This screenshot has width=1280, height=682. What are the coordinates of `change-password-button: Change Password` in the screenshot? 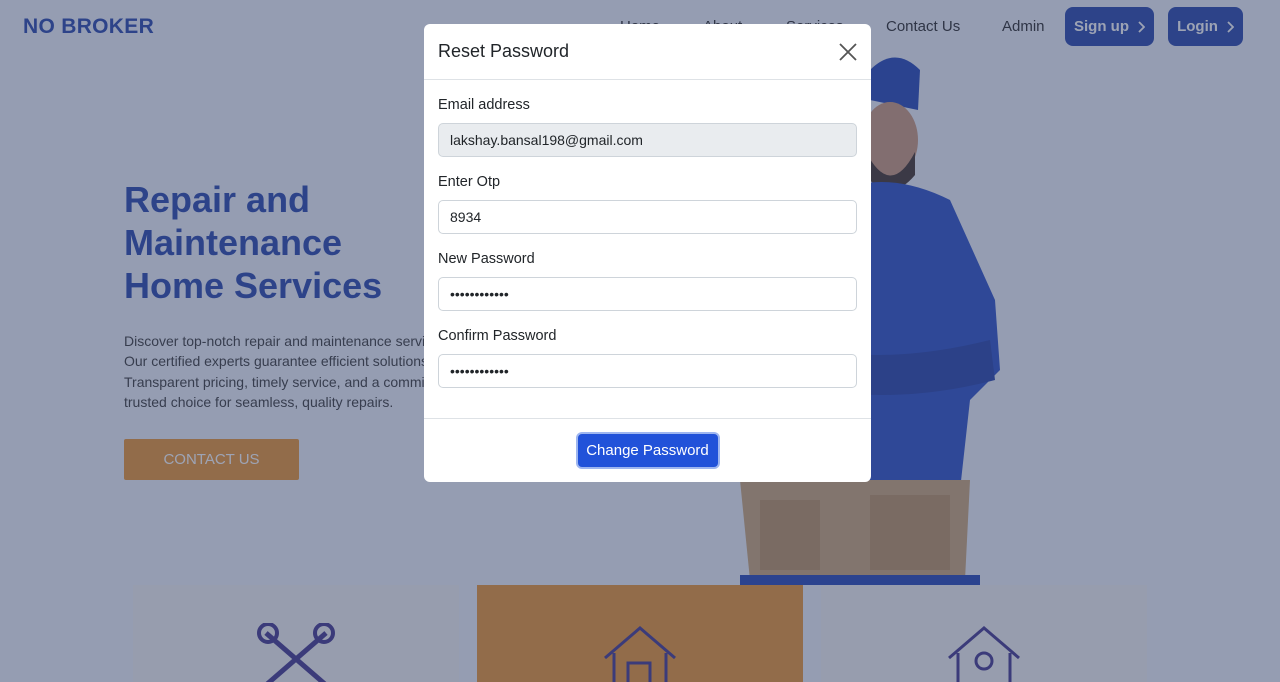 It's located at (647, 450).